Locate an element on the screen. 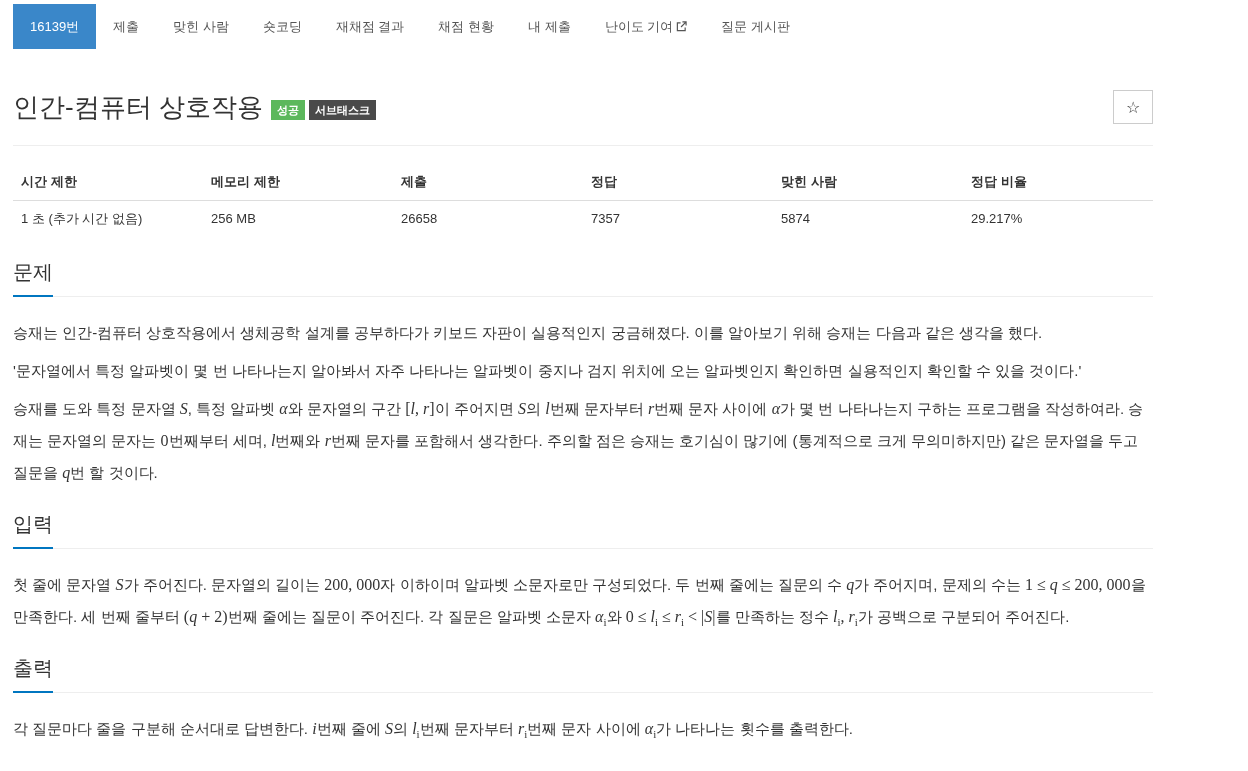 Image resolution: width=1248 pixels, height=771 pixels. table-cell: 1 초 (추가 시간 없음) is located at coordinates (108, 218).